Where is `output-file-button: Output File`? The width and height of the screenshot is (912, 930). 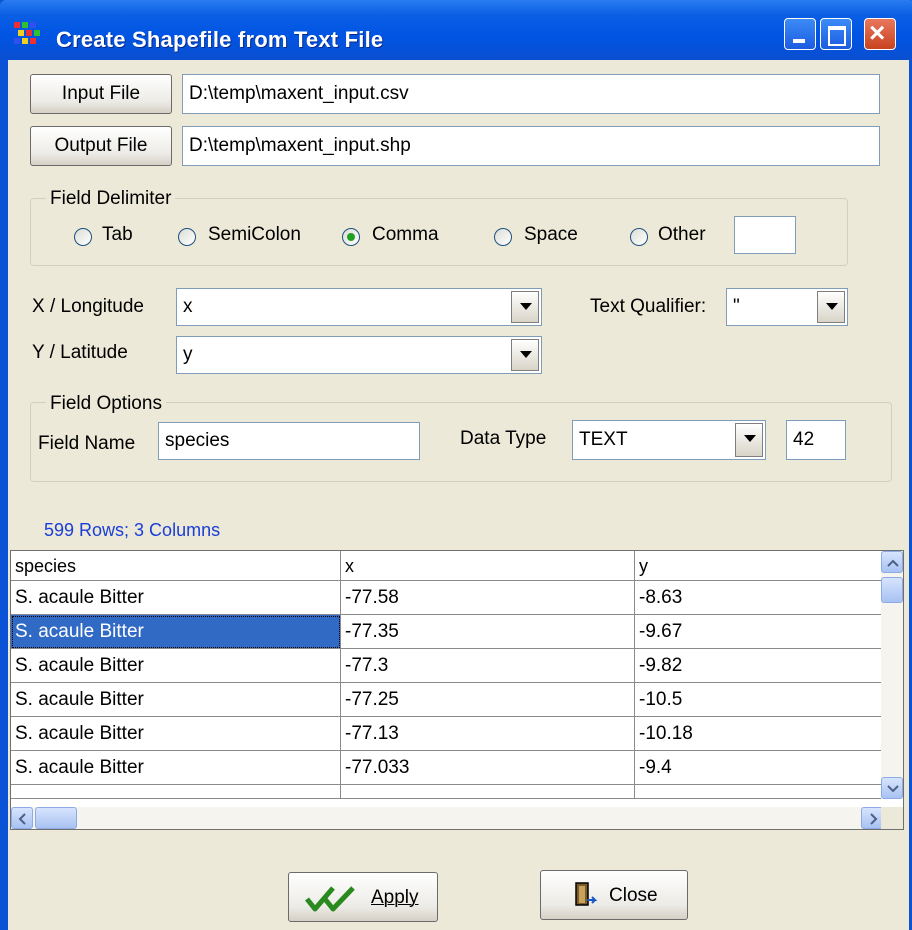
output-file-button: Output File is located at coordinates (101, 146).